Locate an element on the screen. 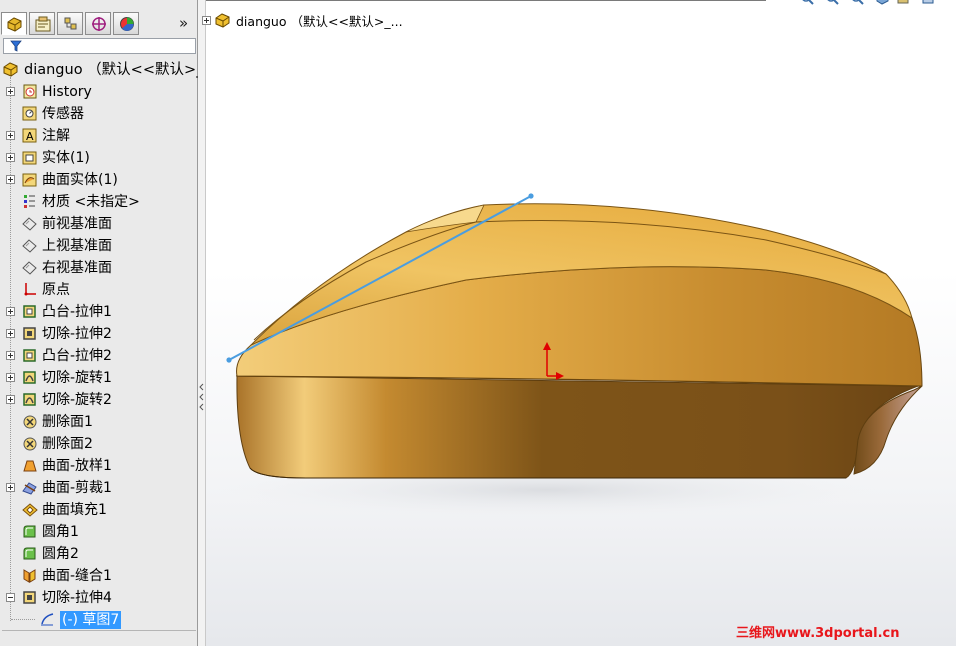 Image resolution: width=956 pixels, height=646 pixels. tree-connector is located at coordinates (23, 619).